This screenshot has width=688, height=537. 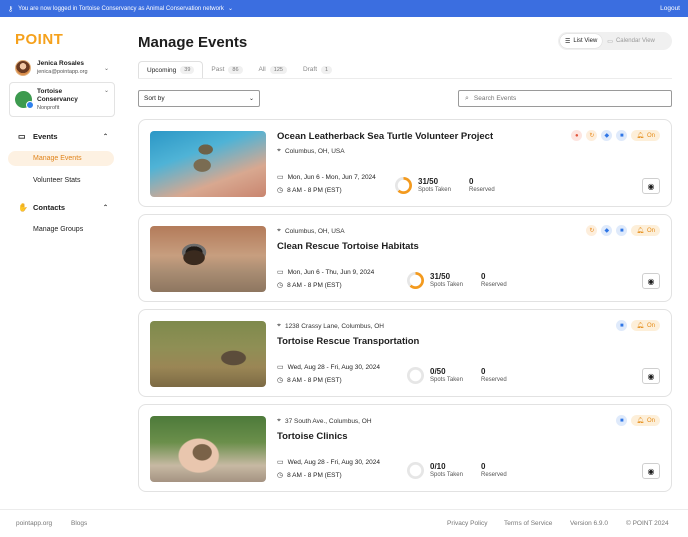 I want to click on tab-label: Upcoming, so click(x=162, y=70).